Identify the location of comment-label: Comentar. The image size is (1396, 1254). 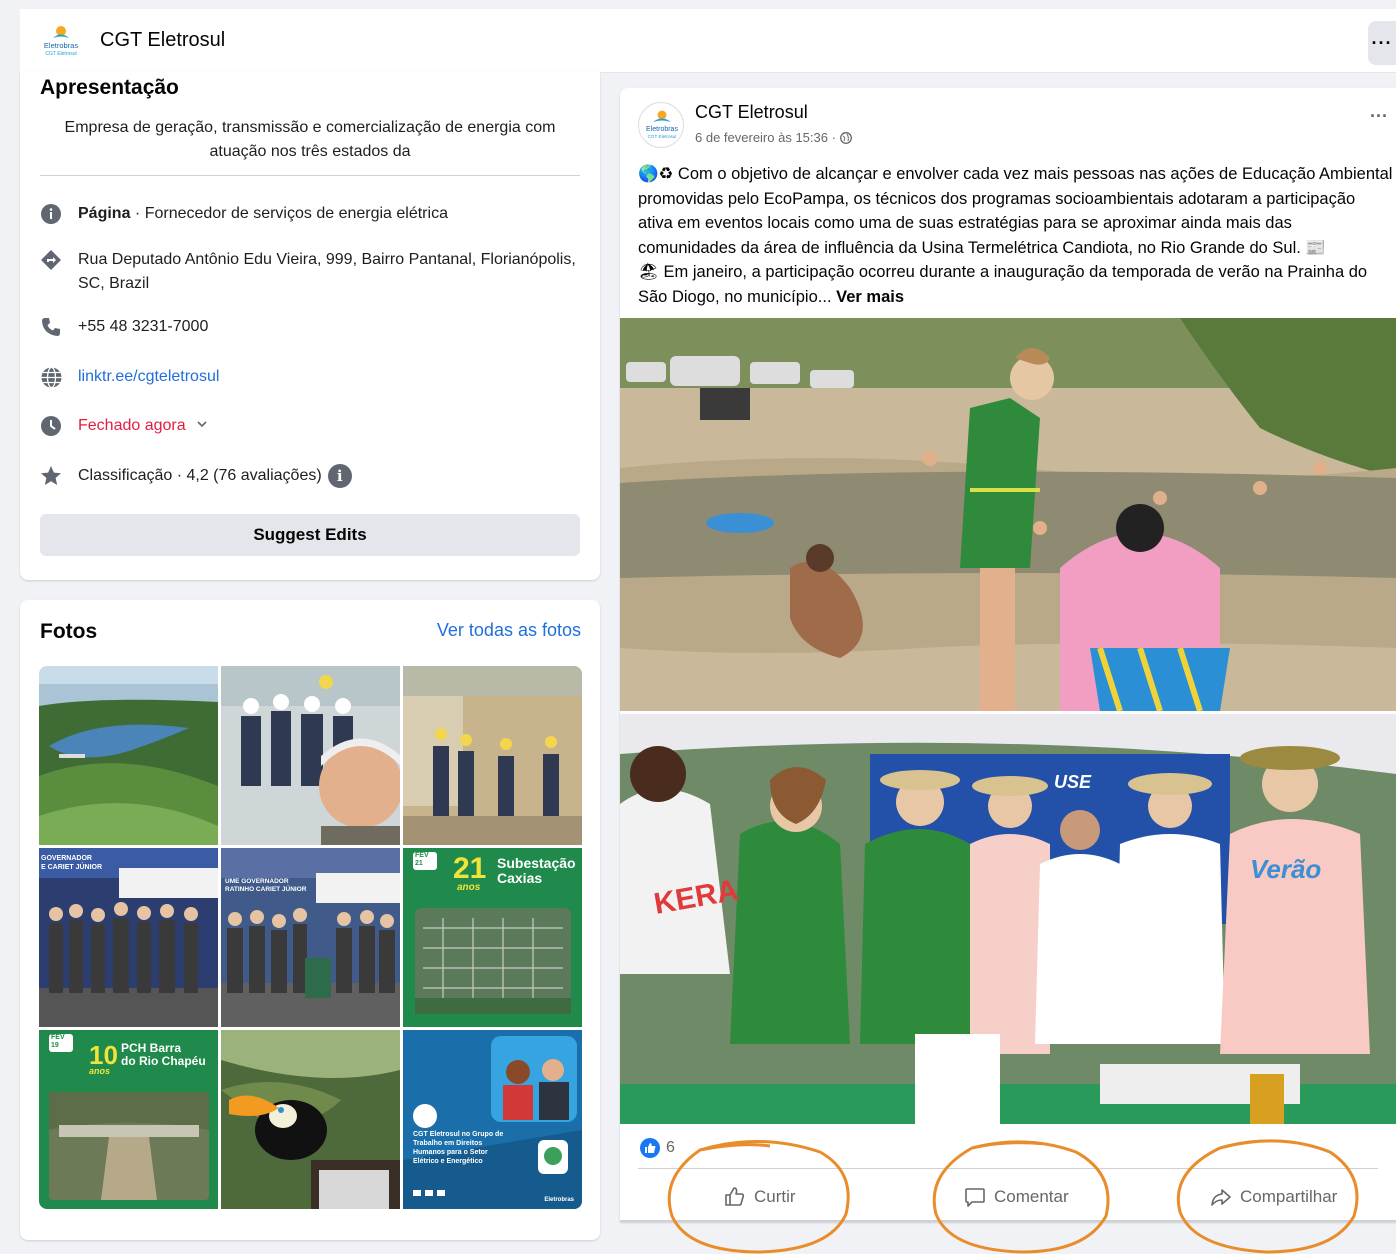
(1031, 1196).